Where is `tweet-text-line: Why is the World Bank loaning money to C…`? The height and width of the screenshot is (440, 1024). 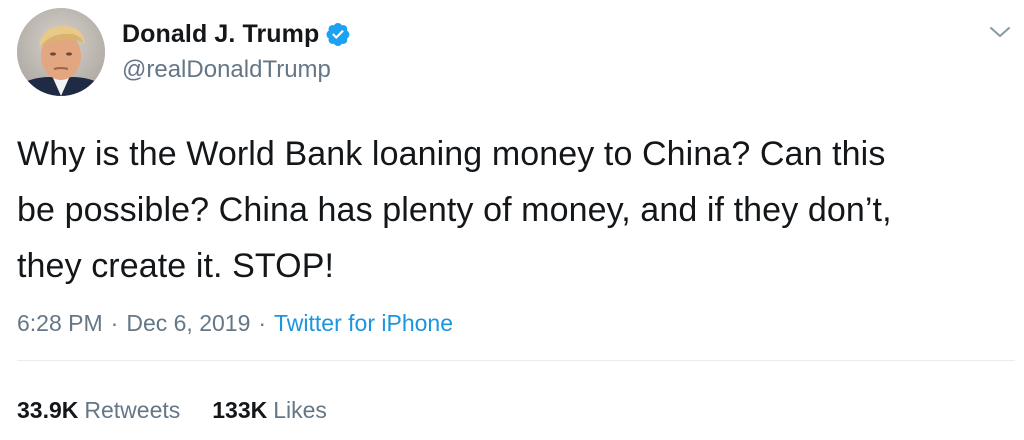 tweet-text-line: Why is the World Bank loaning money to C… is located at coordinates (451, 154).